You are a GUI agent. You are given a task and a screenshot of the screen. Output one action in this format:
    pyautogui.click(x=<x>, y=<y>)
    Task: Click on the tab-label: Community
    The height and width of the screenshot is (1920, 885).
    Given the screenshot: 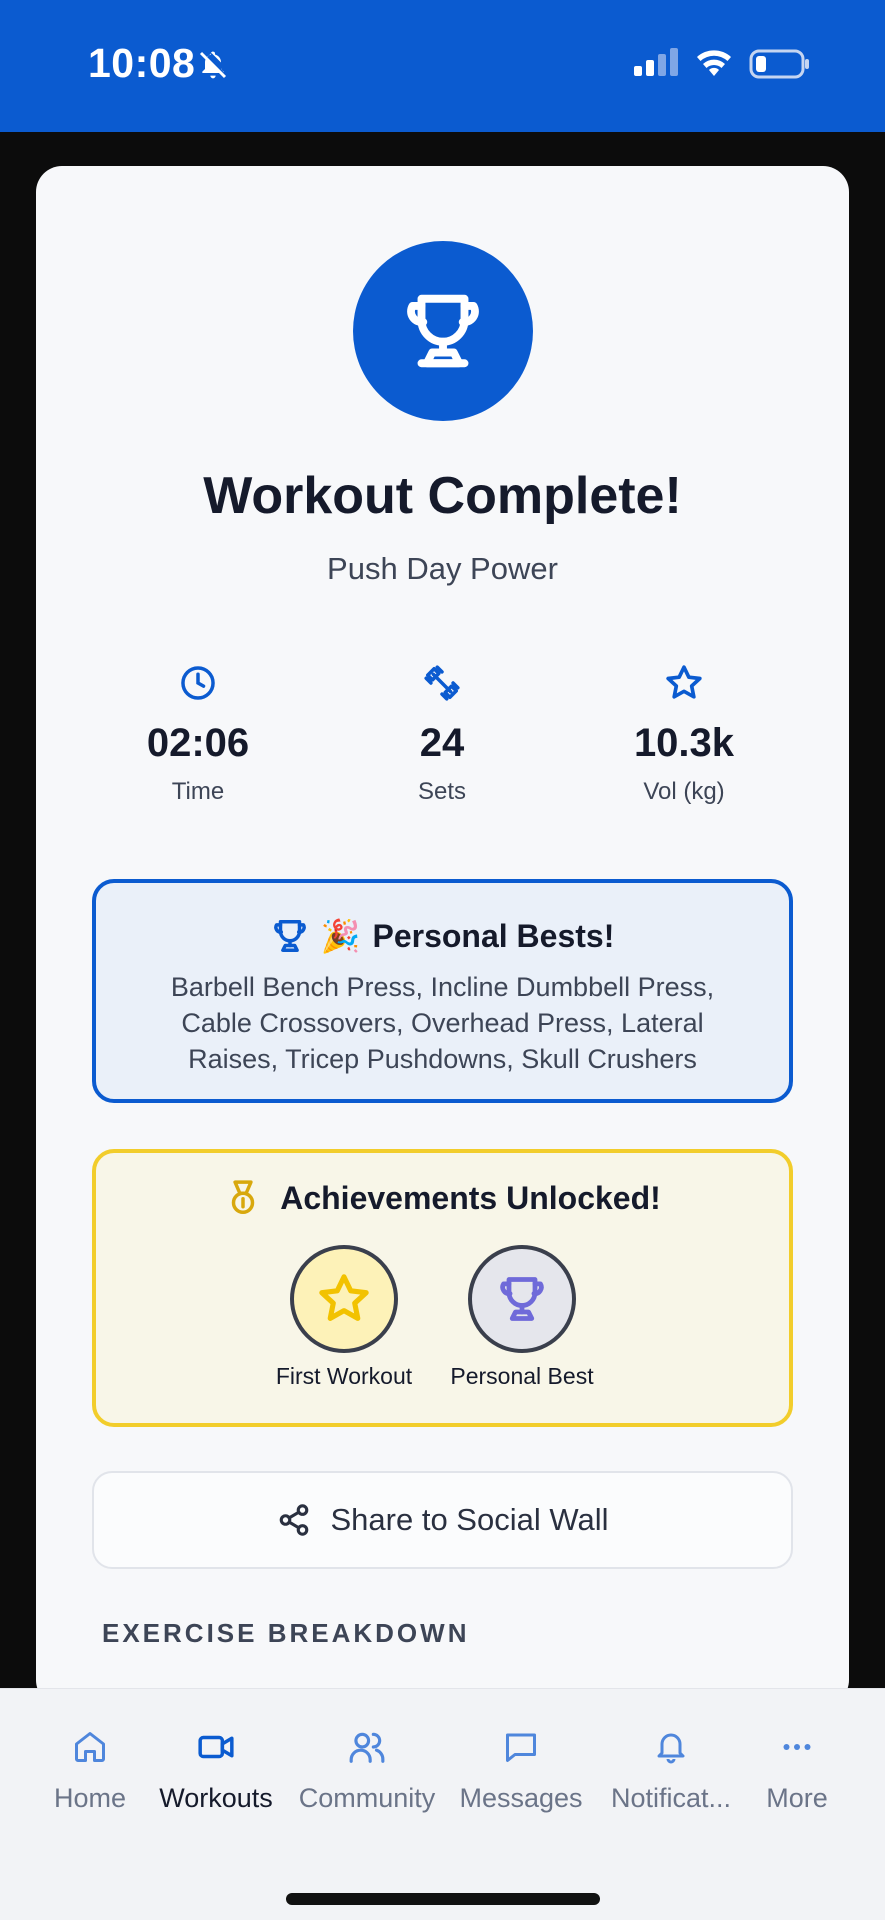 What is the action you would take?
    pyautogui.click(x=367, y=1798)
    